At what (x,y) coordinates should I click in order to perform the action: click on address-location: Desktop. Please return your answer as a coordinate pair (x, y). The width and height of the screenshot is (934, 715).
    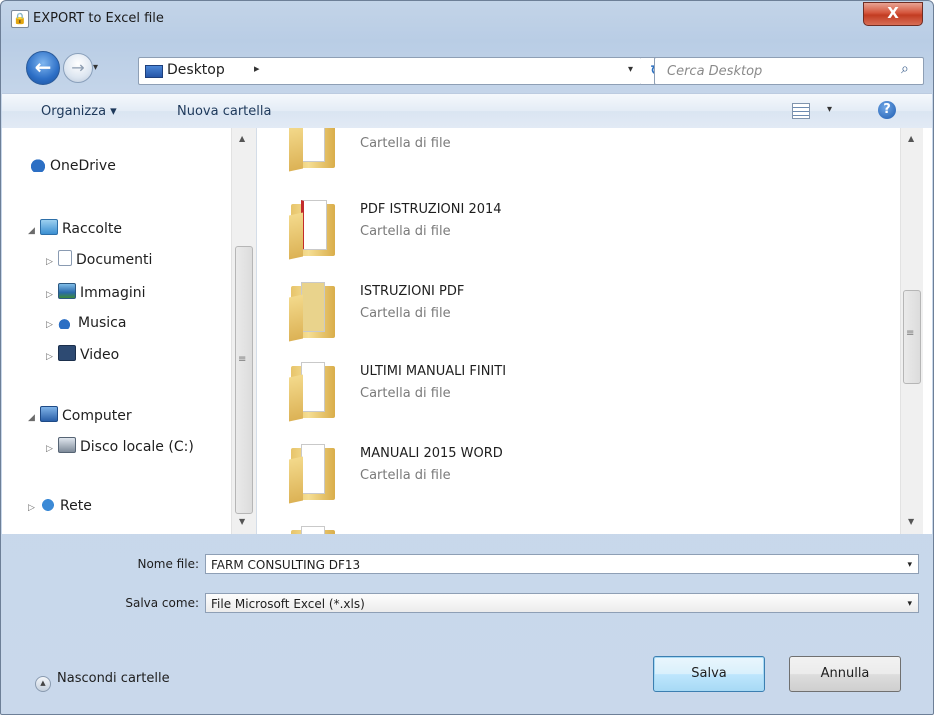
    Looking at the image, I should click on (196, 70).